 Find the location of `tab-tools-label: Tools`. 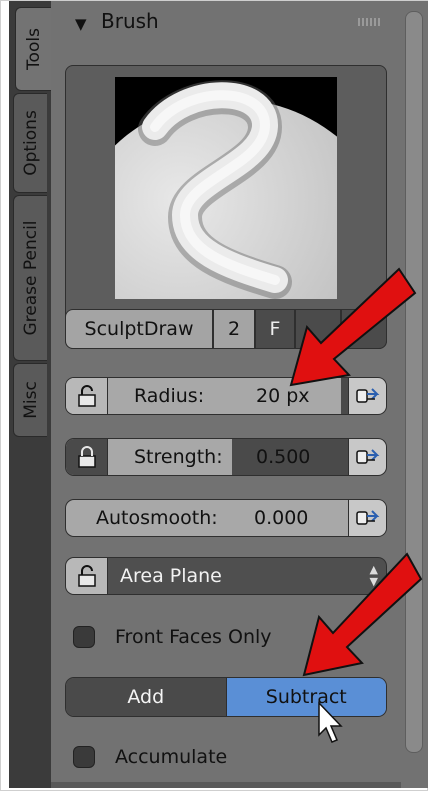

tab-tools-label: Tools is located at coordinates (33, 49).